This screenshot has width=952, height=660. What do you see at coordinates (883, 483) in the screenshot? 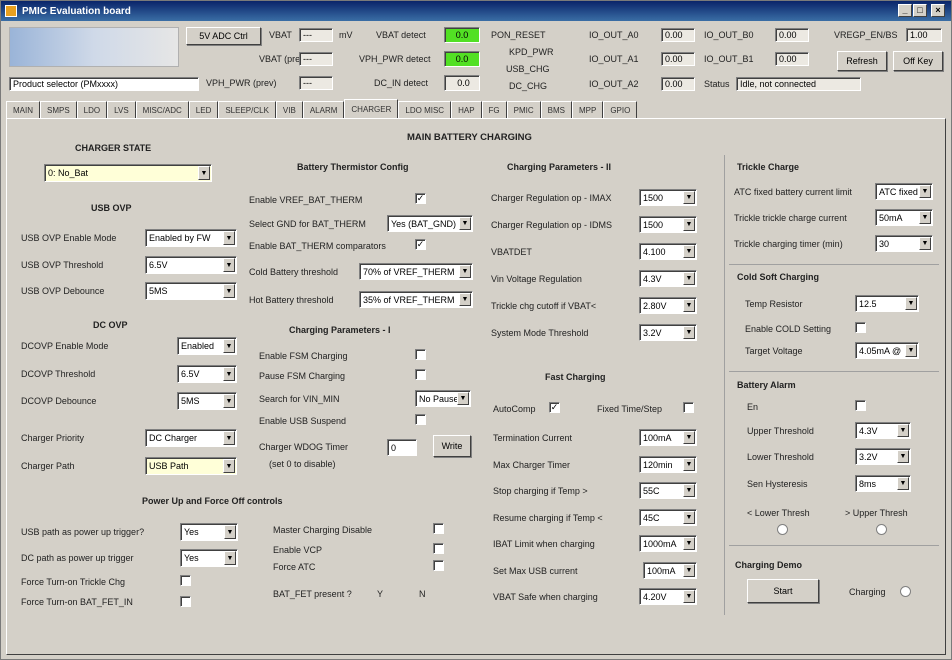
I see `hysteresis-select: 8ms ▼` at bounding box center [883, 483].